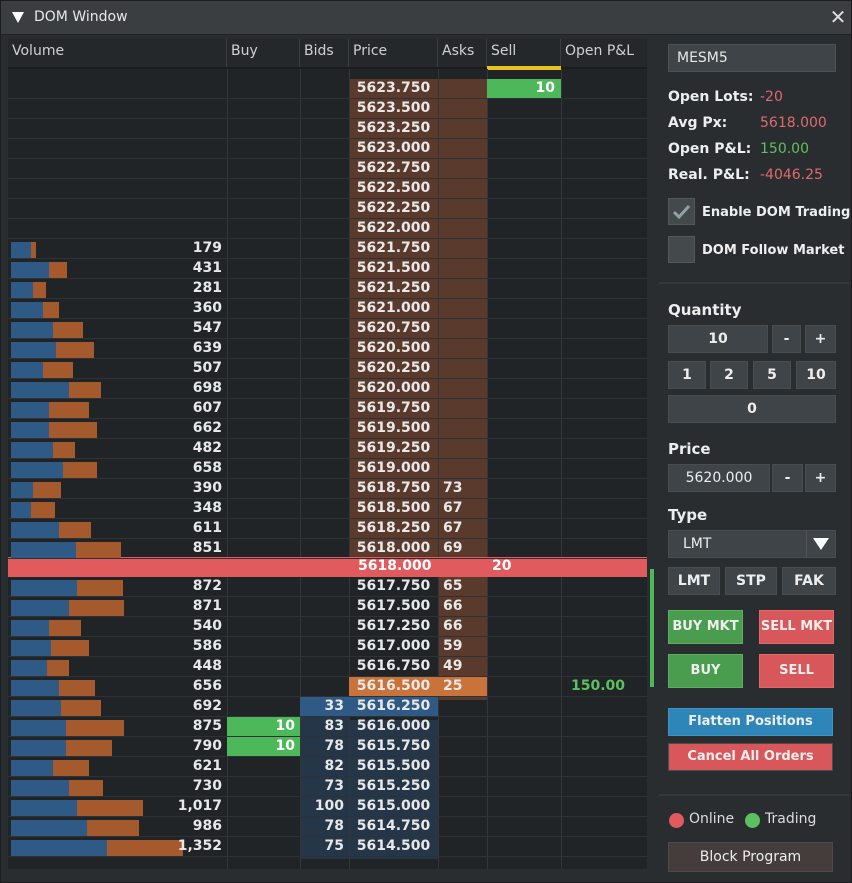  I want to click on sell-order-qty: 10, so click(545, 88).